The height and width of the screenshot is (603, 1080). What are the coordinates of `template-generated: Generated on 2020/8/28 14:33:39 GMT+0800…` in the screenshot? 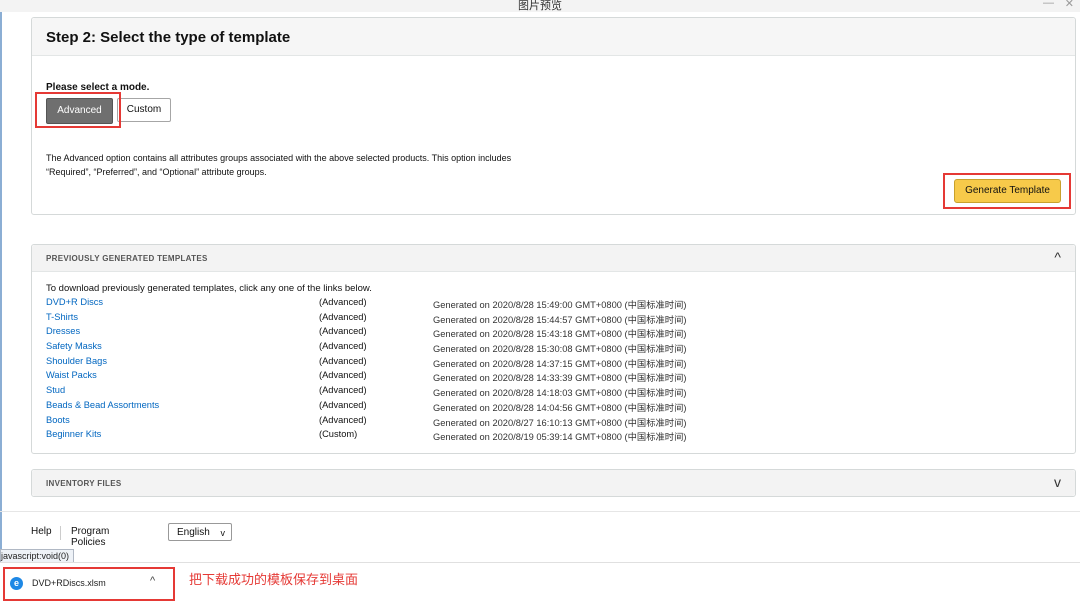 It's located at (560, 378).